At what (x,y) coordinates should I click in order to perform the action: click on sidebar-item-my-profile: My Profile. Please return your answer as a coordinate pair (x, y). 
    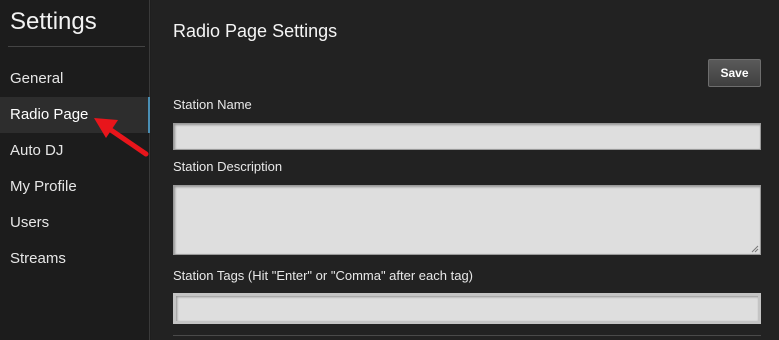
    Looking at the image, I should click on (75, 187).